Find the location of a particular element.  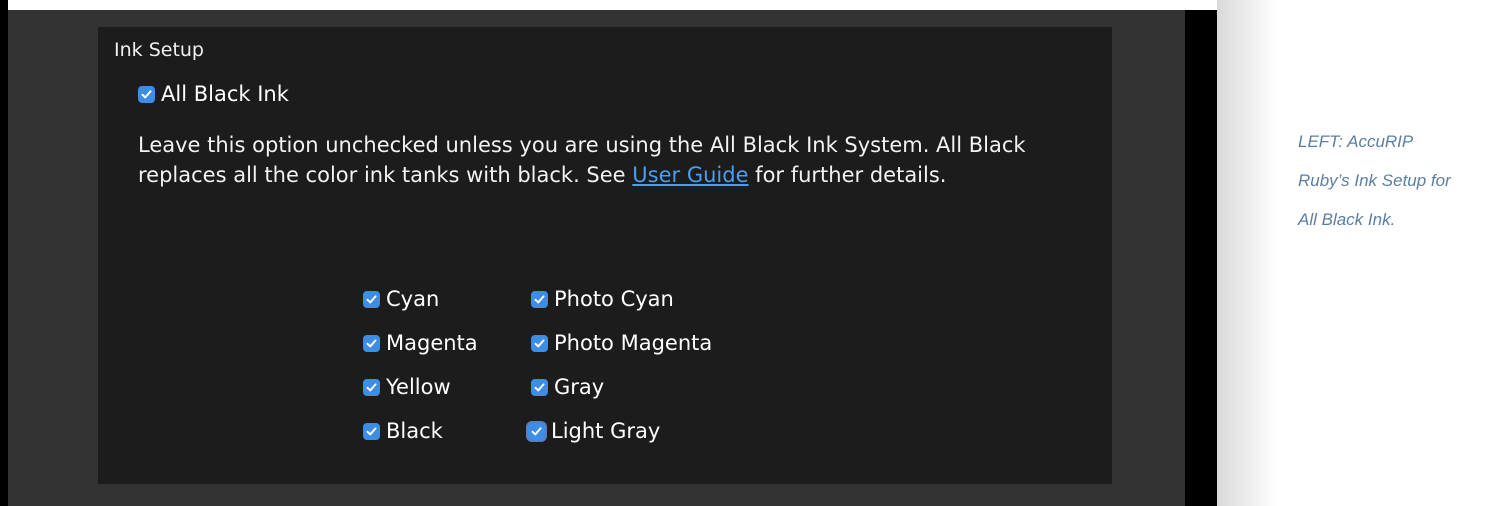

ink-checkbox-photo-magenta: Photo Magenta is located at coordinates (621, 343).